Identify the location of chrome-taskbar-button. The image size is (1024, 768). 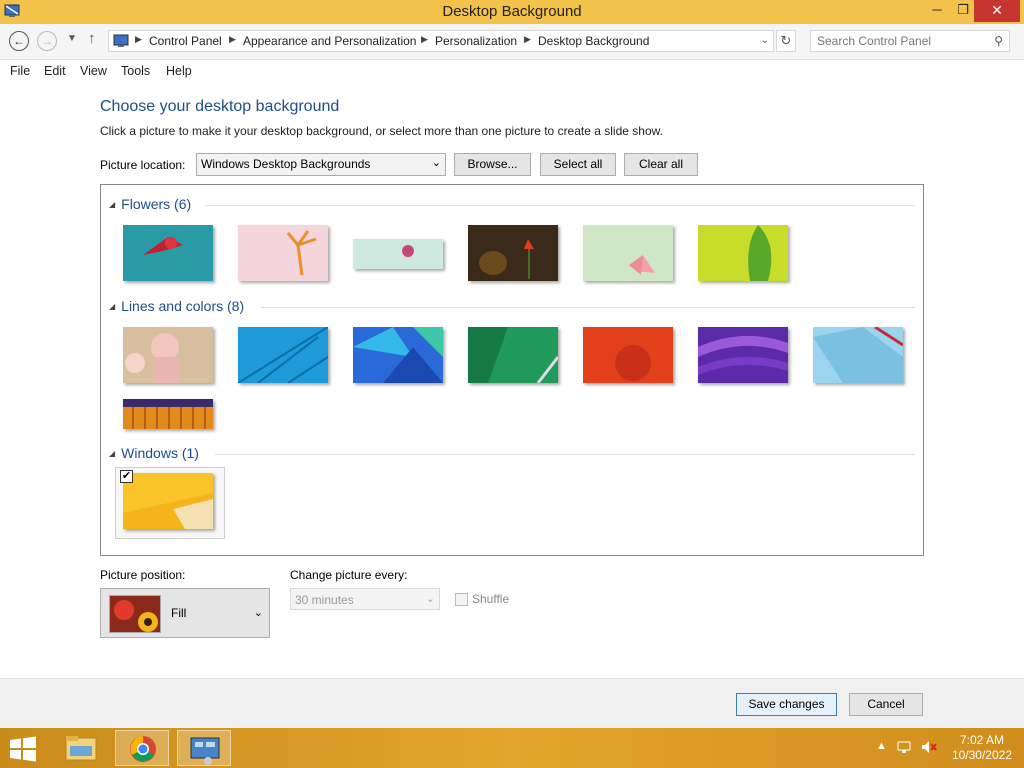
(142, 748).